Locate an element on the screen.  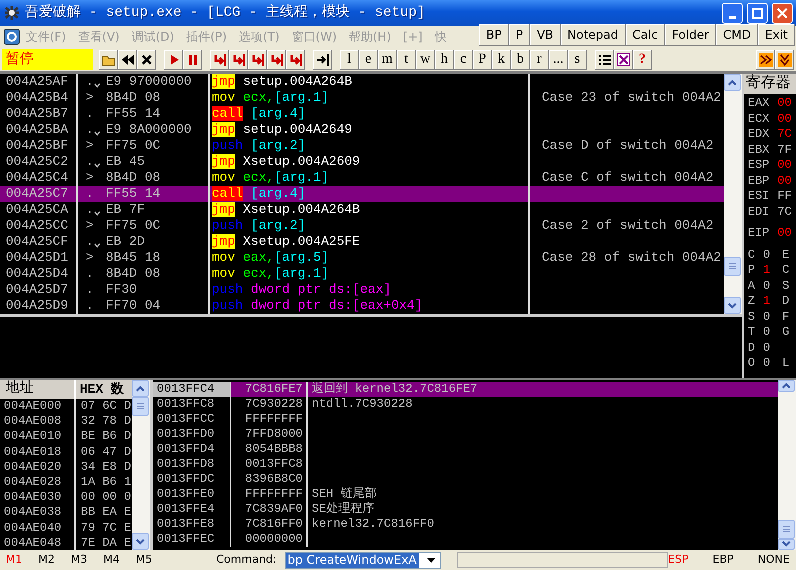
register-name: D is located at coordinates (752, 348).